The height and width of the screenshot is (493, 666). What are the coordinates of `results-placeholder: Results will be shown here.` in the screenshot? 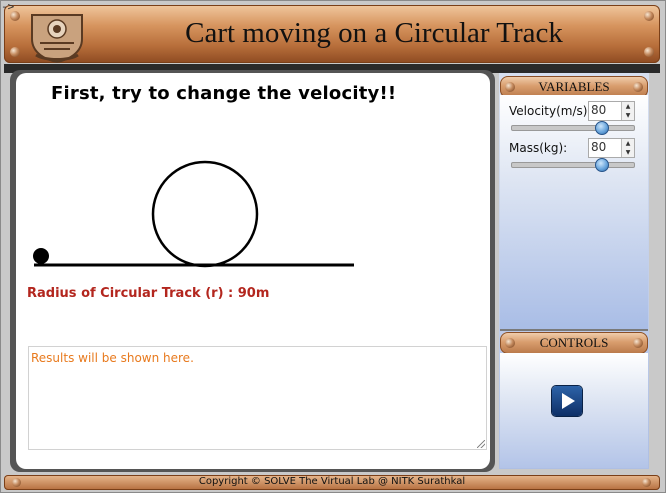 It's located at (112, 358).